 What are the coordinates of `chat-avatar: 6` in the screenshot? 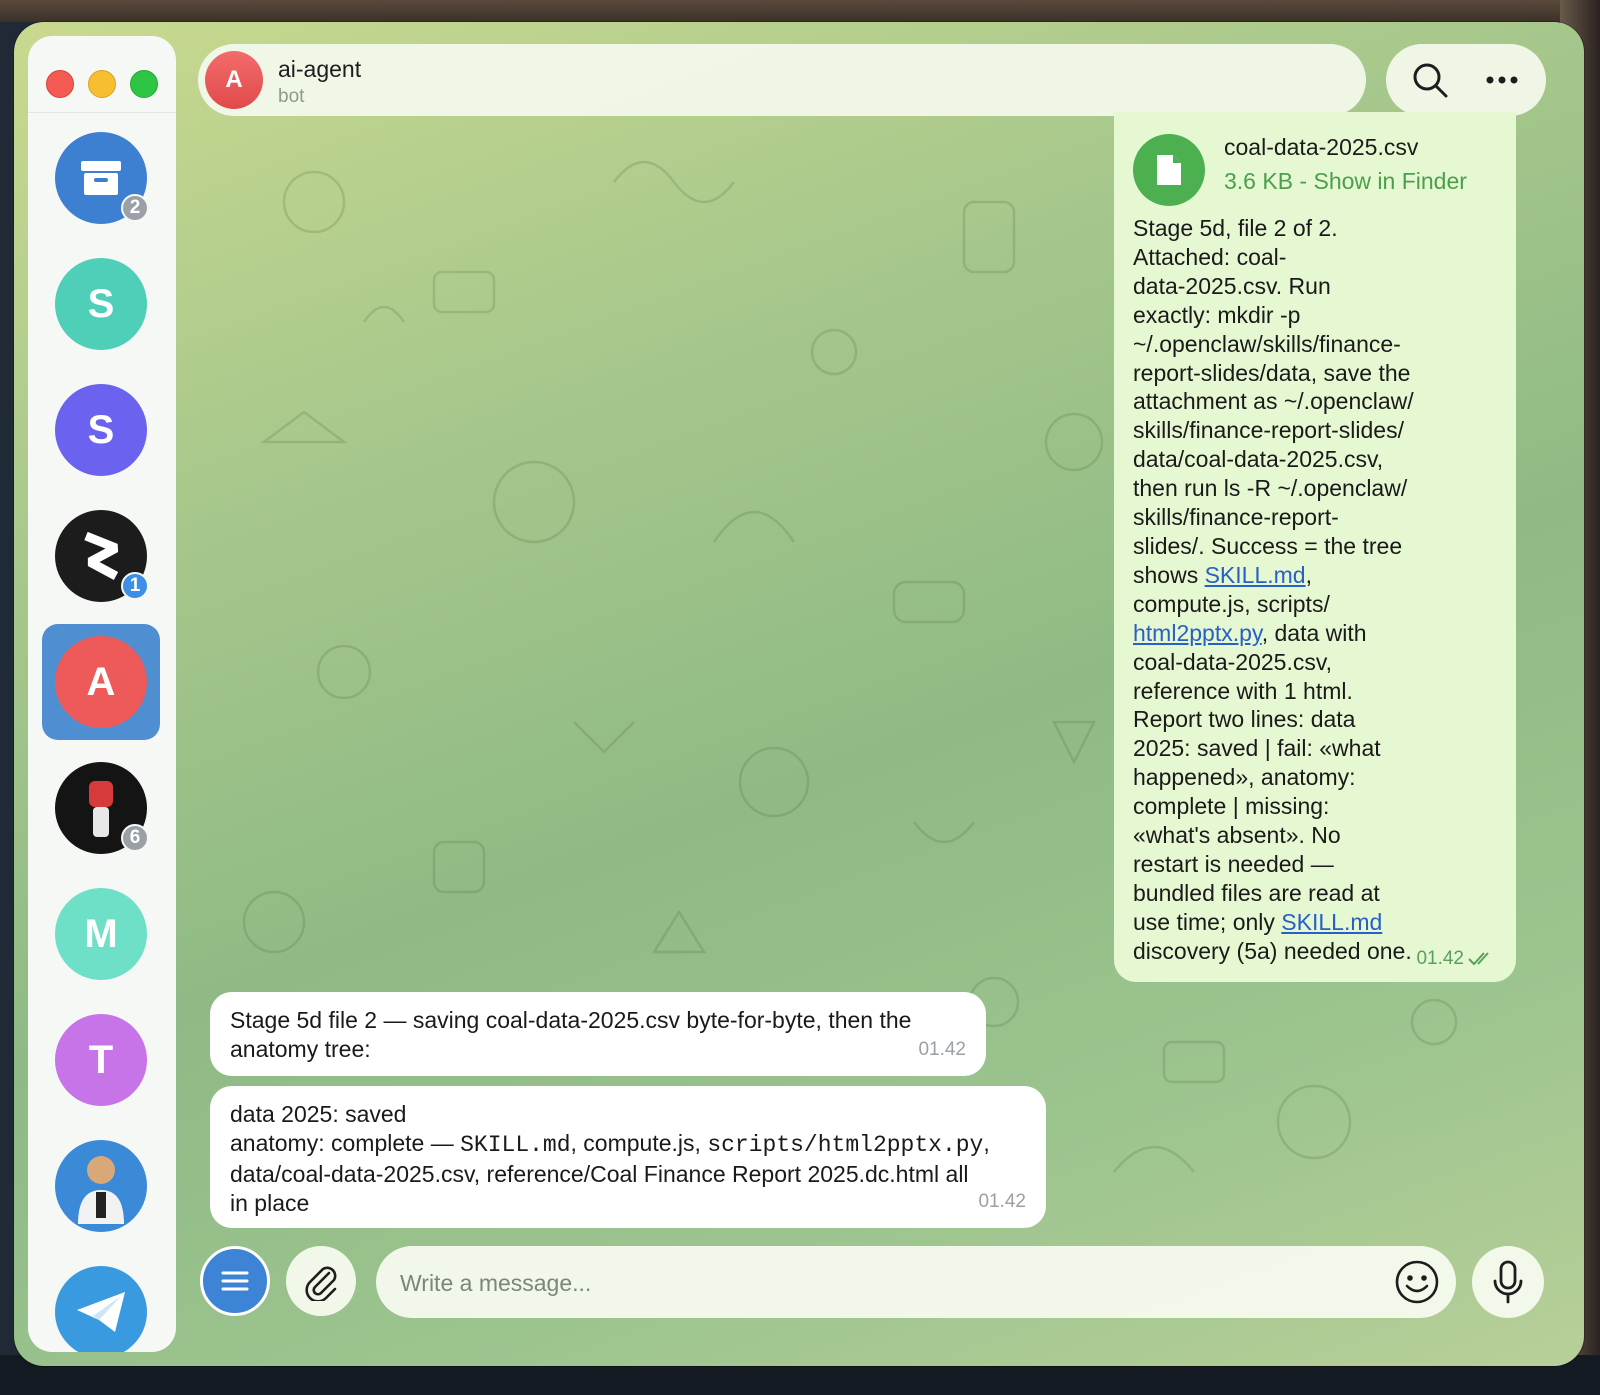 It's located at (102, 808).